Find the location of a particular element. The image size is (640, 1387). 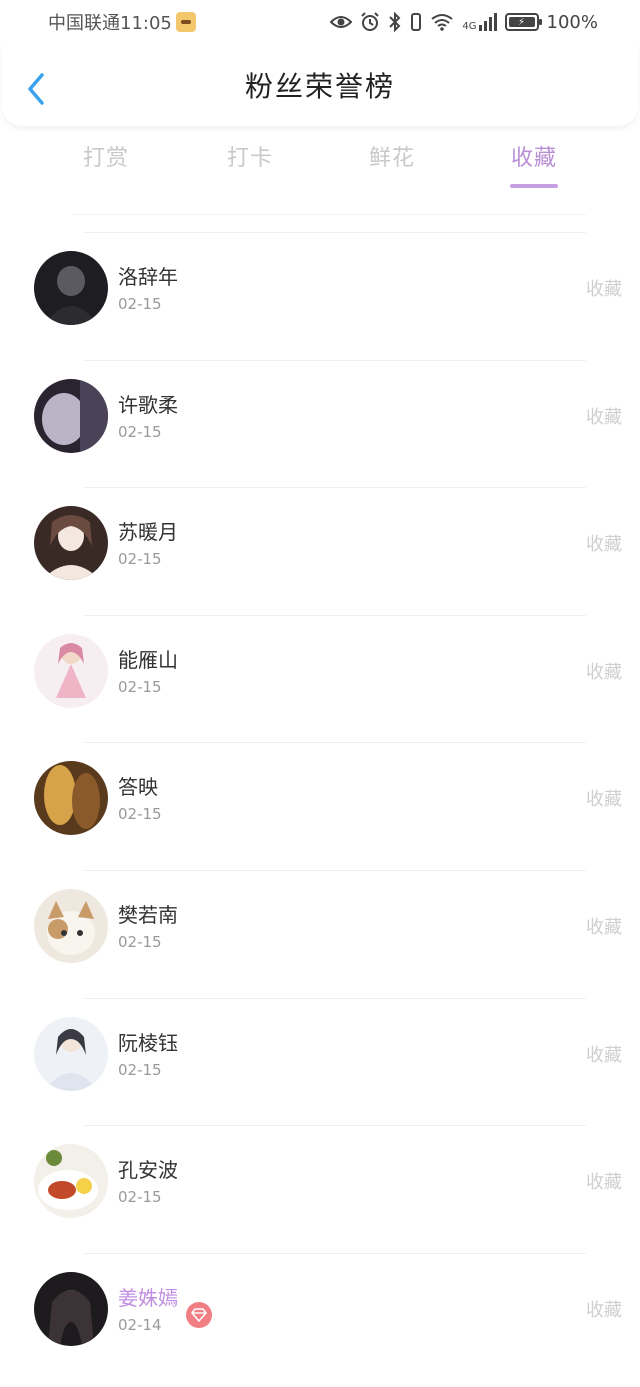

alarm-icon is located at coordinates (370, 22).